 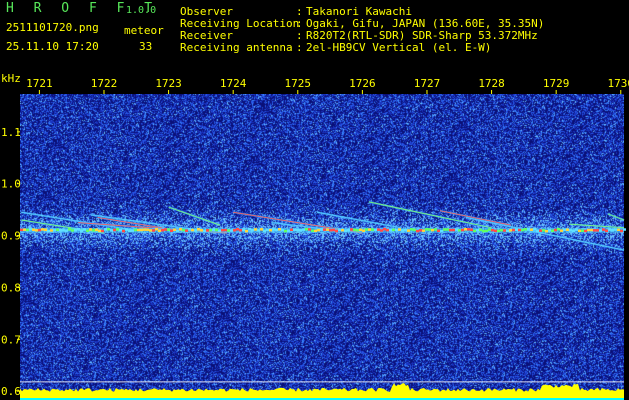 What do you see at coordinates (556, 83) in the screenshot?
I see `x-tick-label: 1729` at bounding box center [556, 83].